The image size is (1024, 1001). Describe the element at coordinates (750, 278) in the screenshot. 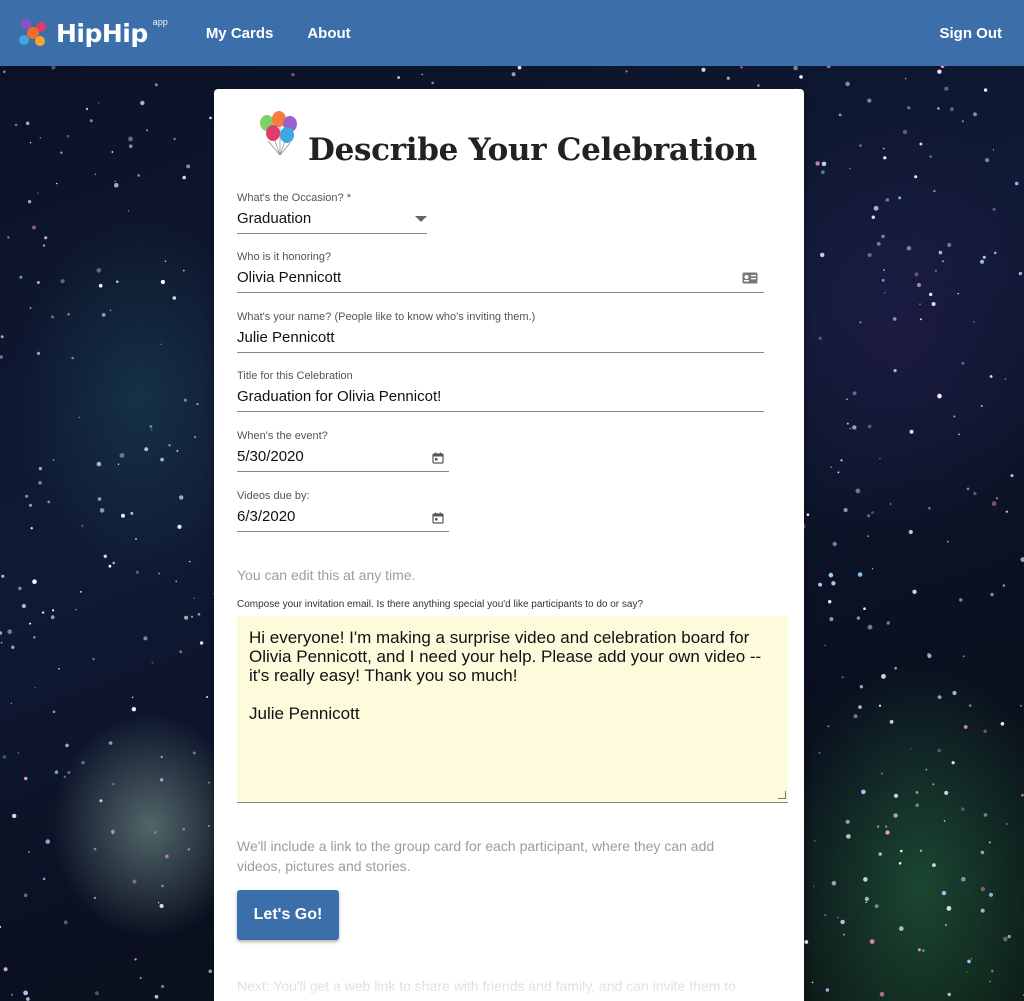

I see `contact-card-icon` at that location.